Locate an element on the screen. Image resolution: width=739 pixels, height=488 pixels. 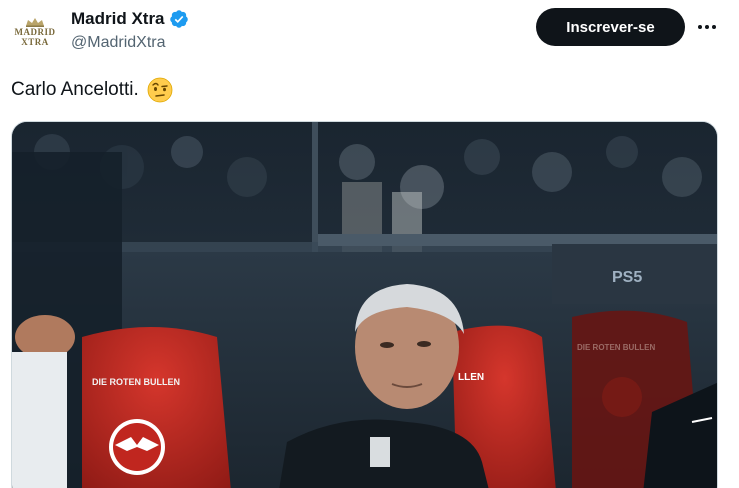
author-info: Madrid Xtra @MadridXtra is located at coordinates (130, 30).